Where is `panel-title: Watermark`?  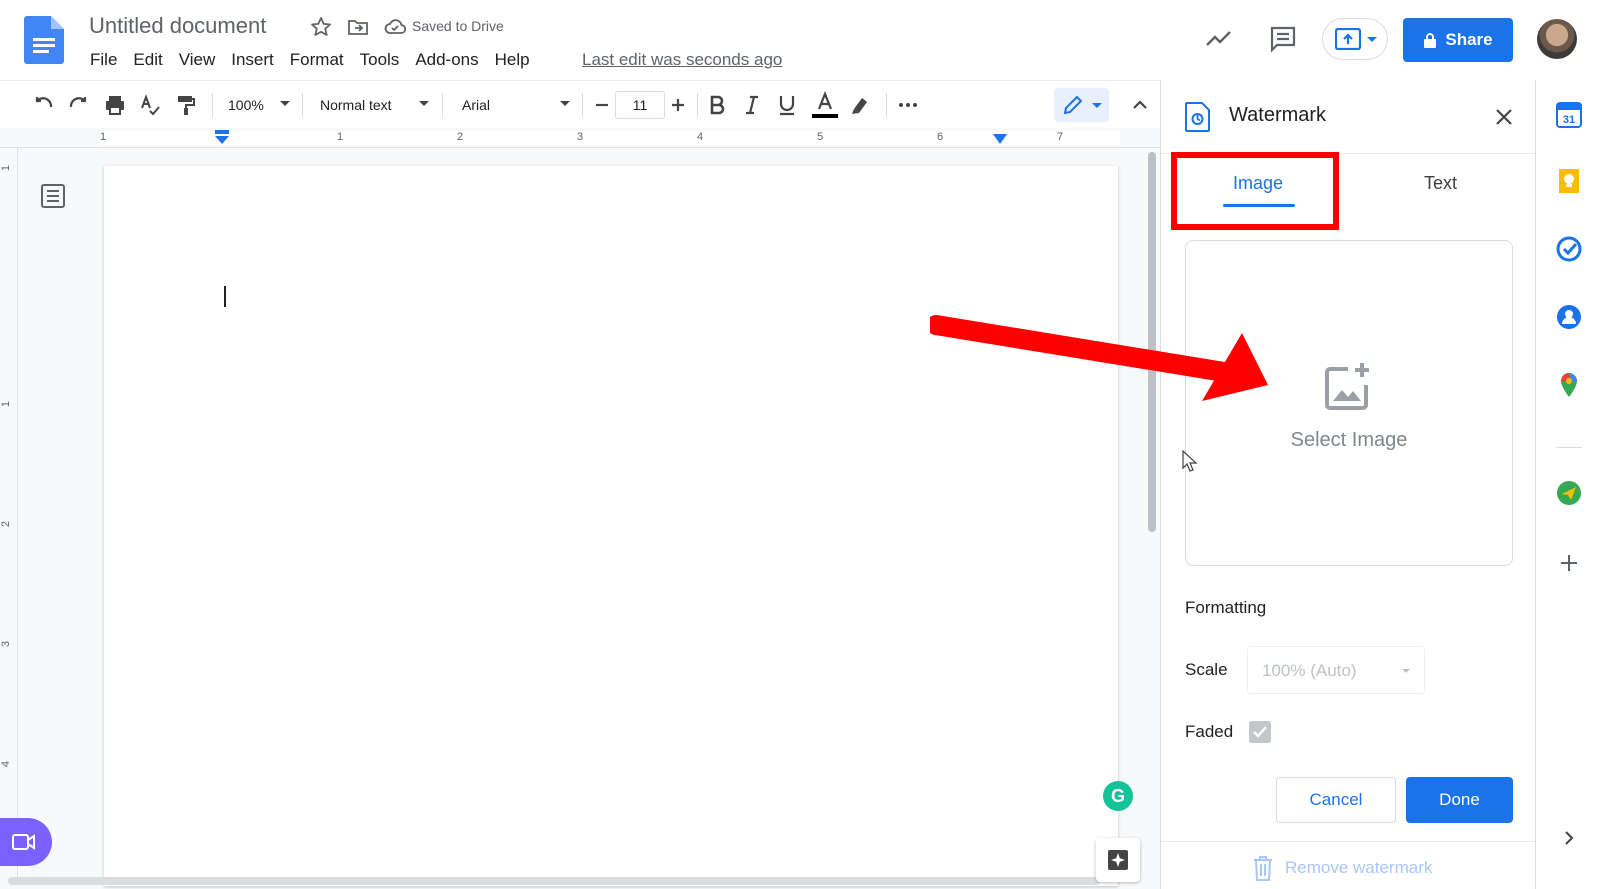
panel-title: Watermark is located at coordinates (1278, 115).